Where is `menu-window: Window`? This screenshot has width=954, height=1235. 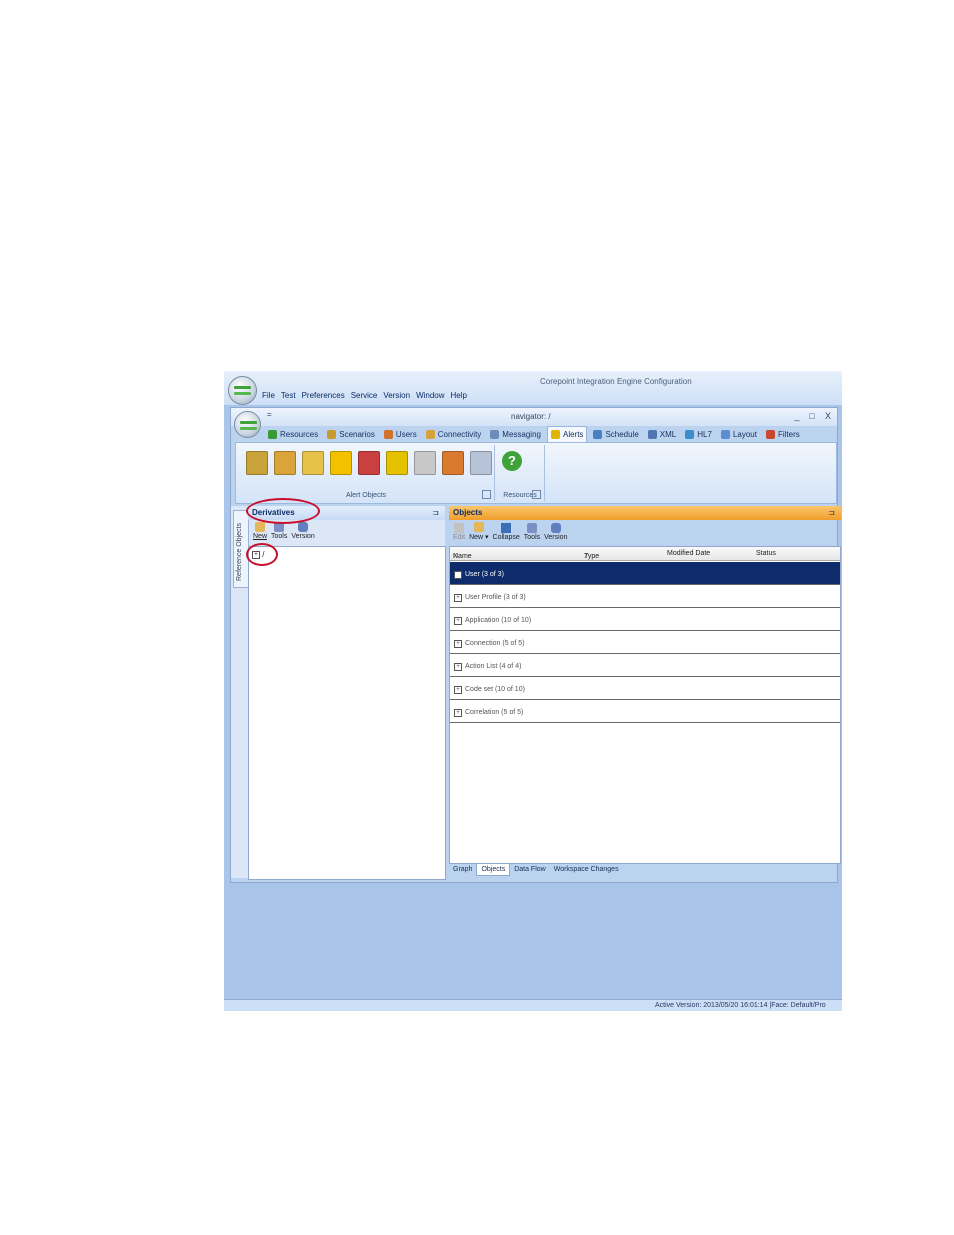 menu-window: Window is located at coordinates (430, 395).